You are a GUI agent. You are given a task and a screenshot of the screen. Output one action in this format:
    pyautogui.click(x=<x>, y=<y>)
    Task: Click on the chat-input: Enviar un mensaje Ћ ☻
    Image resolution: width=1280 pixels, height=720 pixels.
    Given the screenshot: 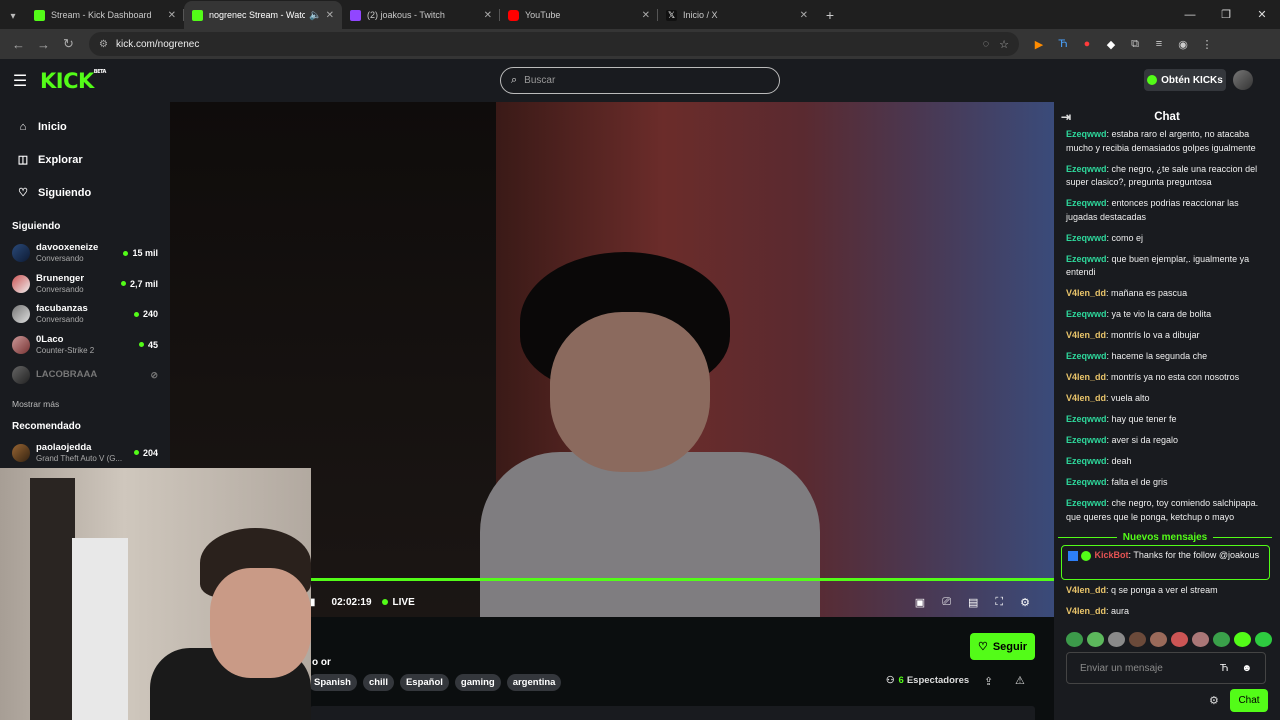 What is the action you would take?
    pyautogui.click(x=1166, y=668)
    